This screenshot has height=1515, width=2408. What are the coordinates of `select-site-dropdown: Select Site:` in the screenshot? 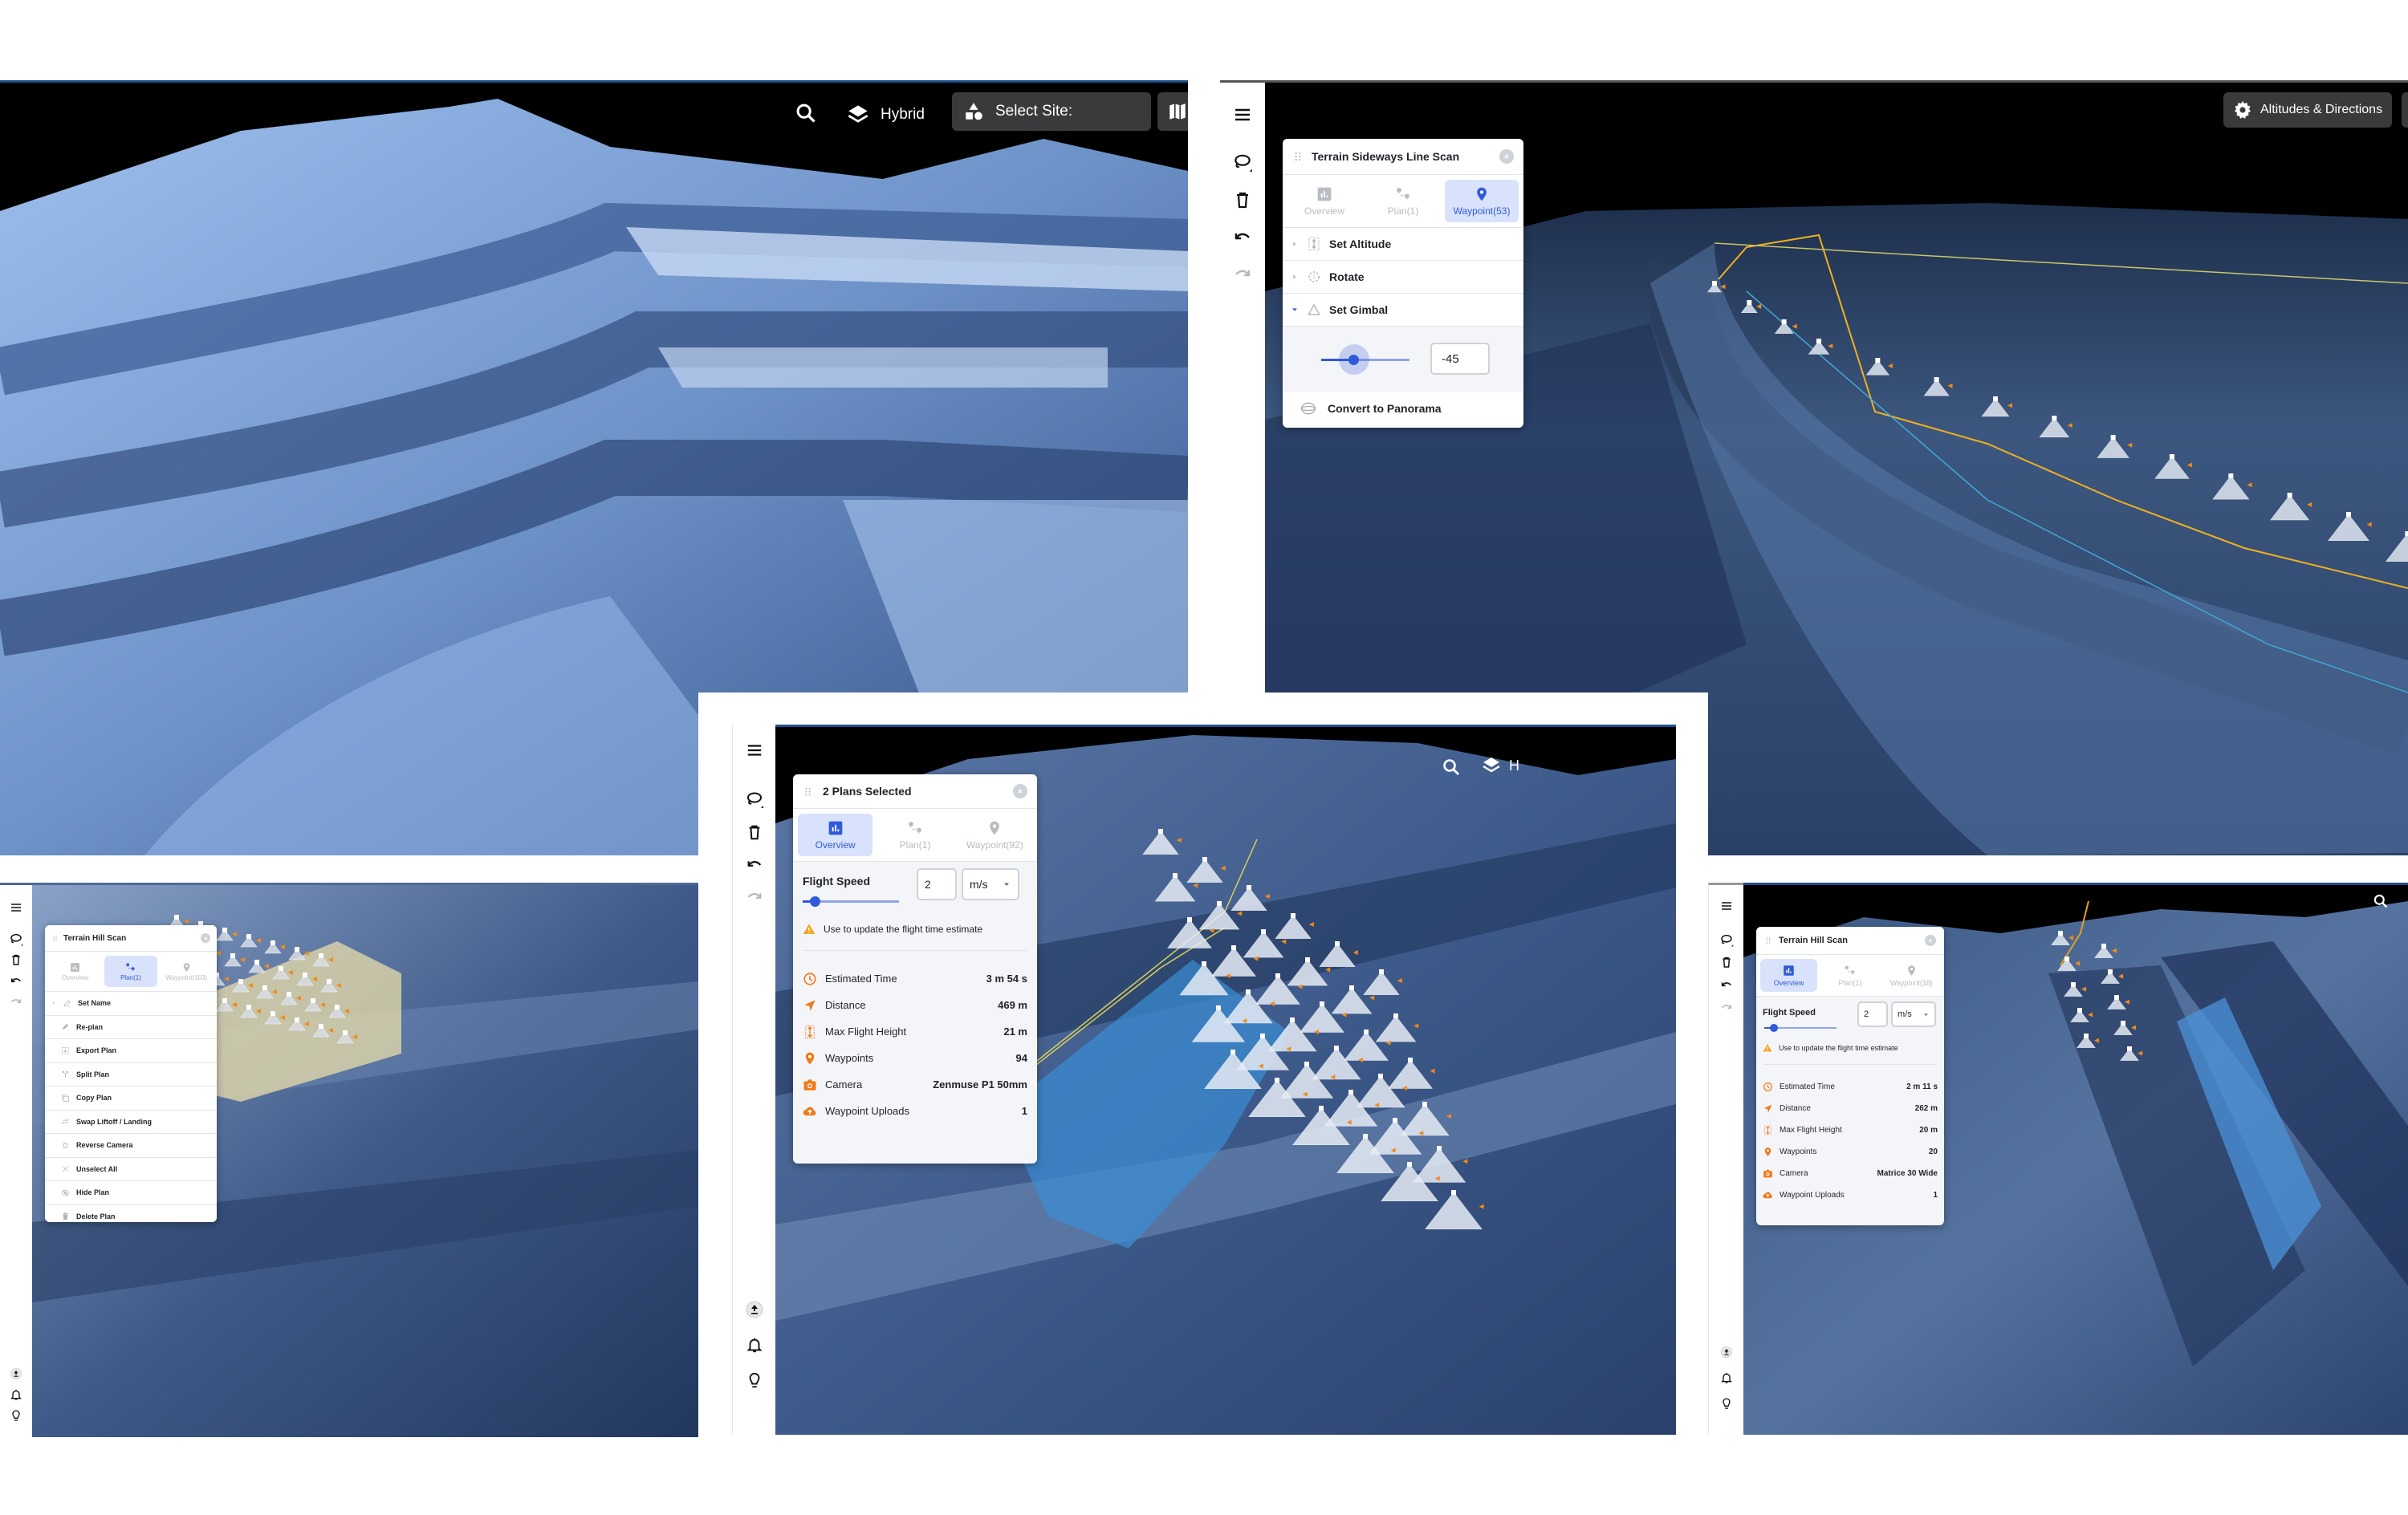 It's located at (1051, 112).